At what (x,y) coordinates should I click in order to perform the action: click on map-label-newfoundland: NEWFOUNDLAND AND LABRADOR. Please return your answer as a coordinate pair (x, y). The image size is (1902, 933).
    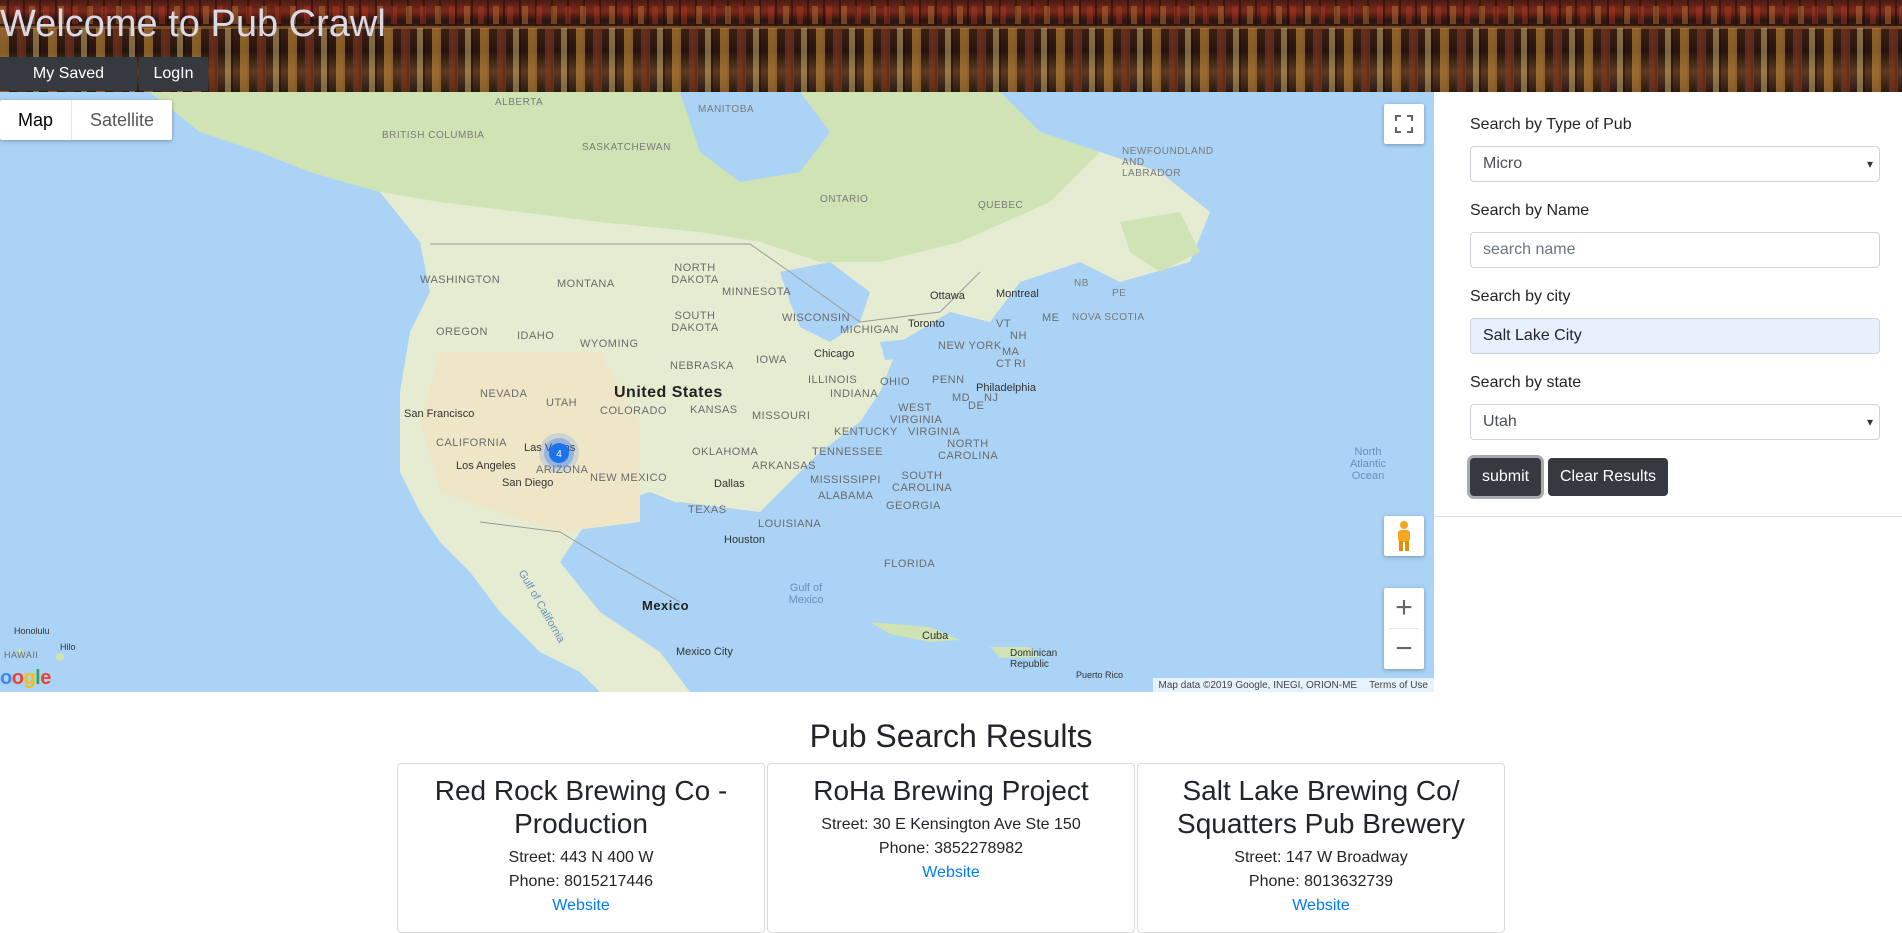
    Looking at the image, I should click on (1168, 162).